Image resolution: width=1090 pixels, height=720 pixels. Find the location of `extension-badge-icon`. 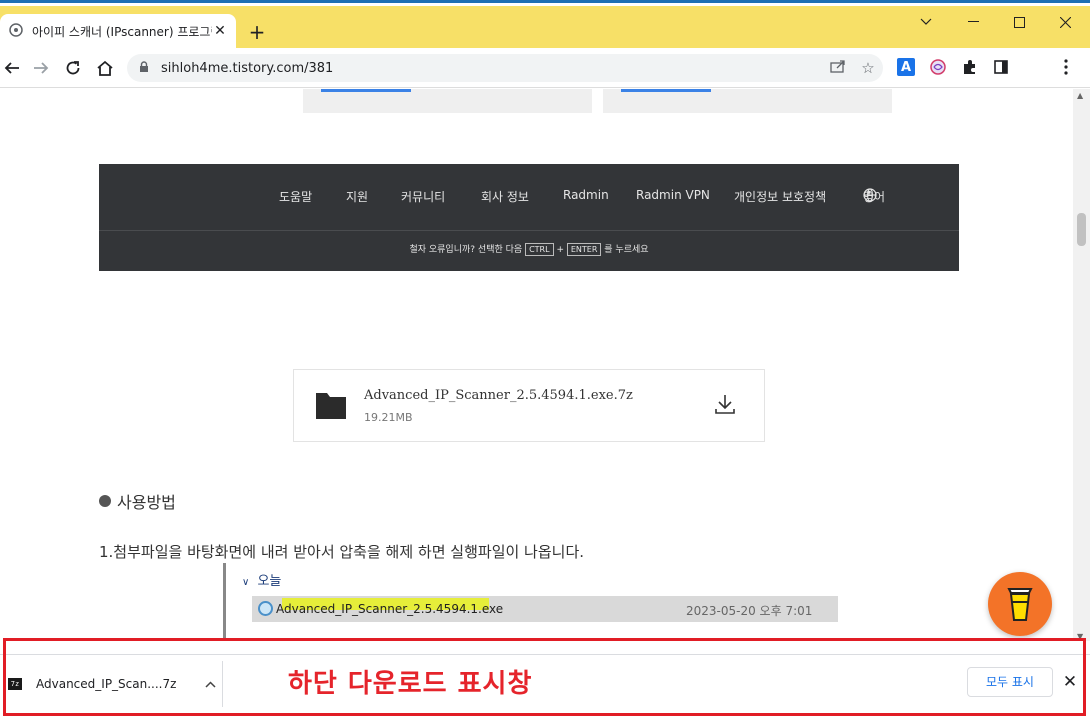

extension-badge-icon is located at coordinates (938, 67).